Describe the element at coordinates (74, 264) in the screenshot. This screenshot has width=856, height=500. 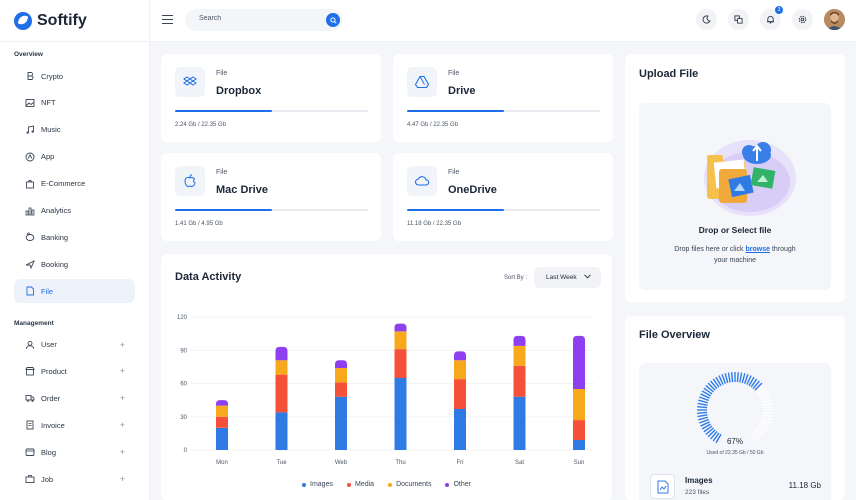
I see `sidebar-item-booking: Booking` at that location.